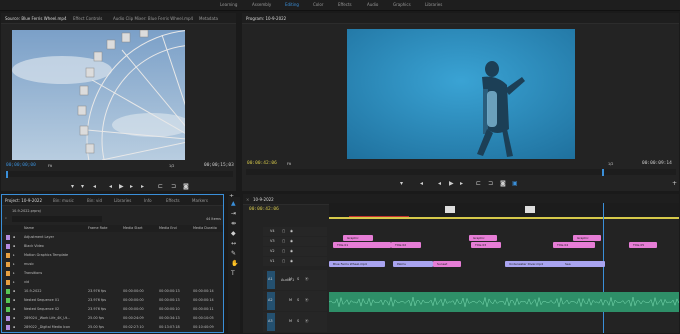 The width and height of the screenshot is (680, 334). What do you see at coordinates (208, 18) in the screenshot?
I see `tab-metadata: Metadata` at bounding box center [208, 18].